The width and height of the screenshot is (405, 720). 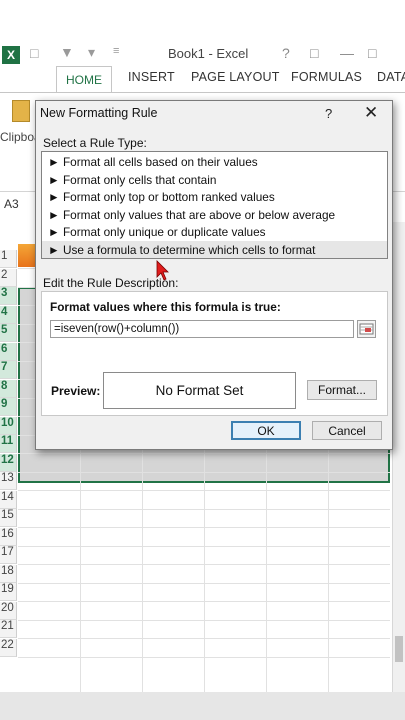 I want to click on row-header: 14, so click(x=8, y=499).